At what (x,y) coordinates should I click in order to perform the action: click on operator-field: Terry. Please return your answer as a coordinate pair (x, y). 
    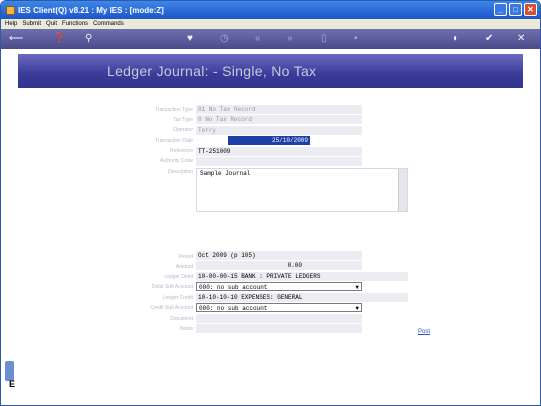
    Looking at the image, I should click on (279, 130).